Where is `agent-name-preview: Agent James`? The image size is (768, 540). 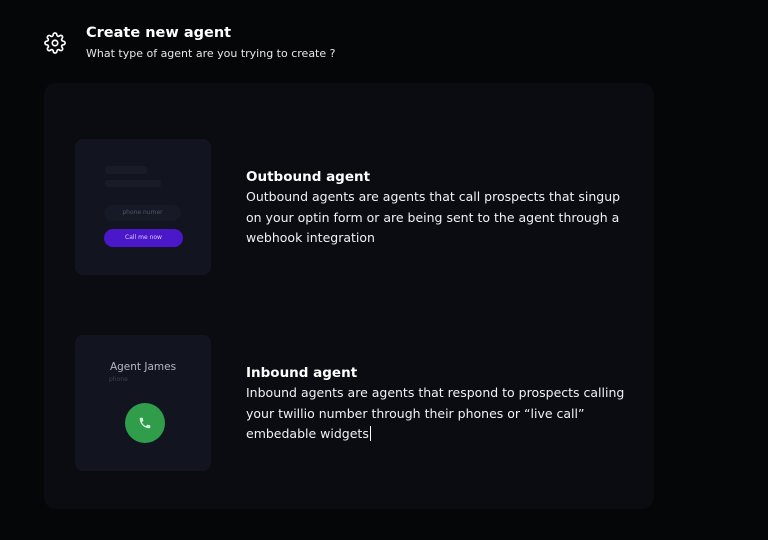
agent-name-preview: Agent James is located at coordinates (143, 367).